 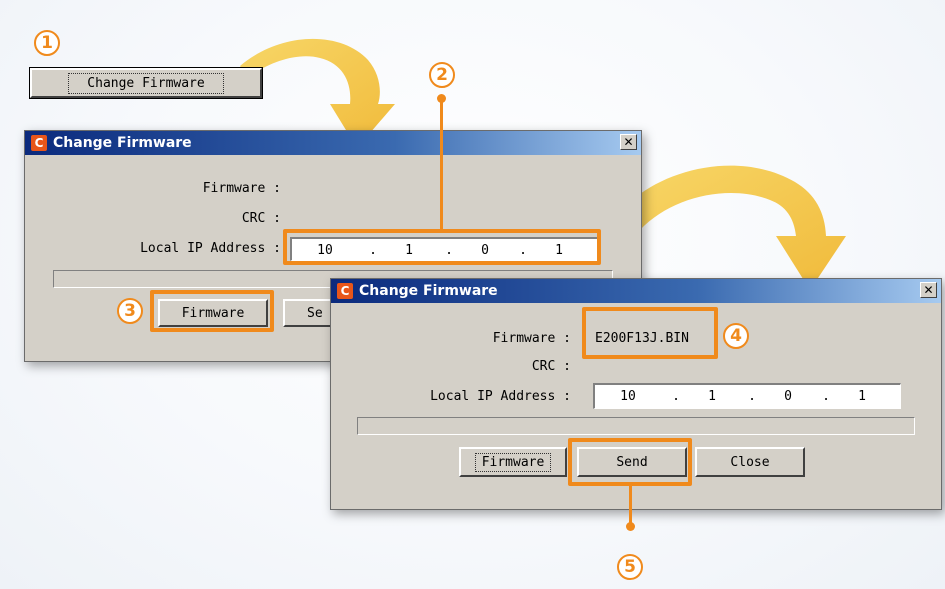 I want to click on dialog-1-titlebar: C Change Firmware ✕, so click(x=333, y=143).